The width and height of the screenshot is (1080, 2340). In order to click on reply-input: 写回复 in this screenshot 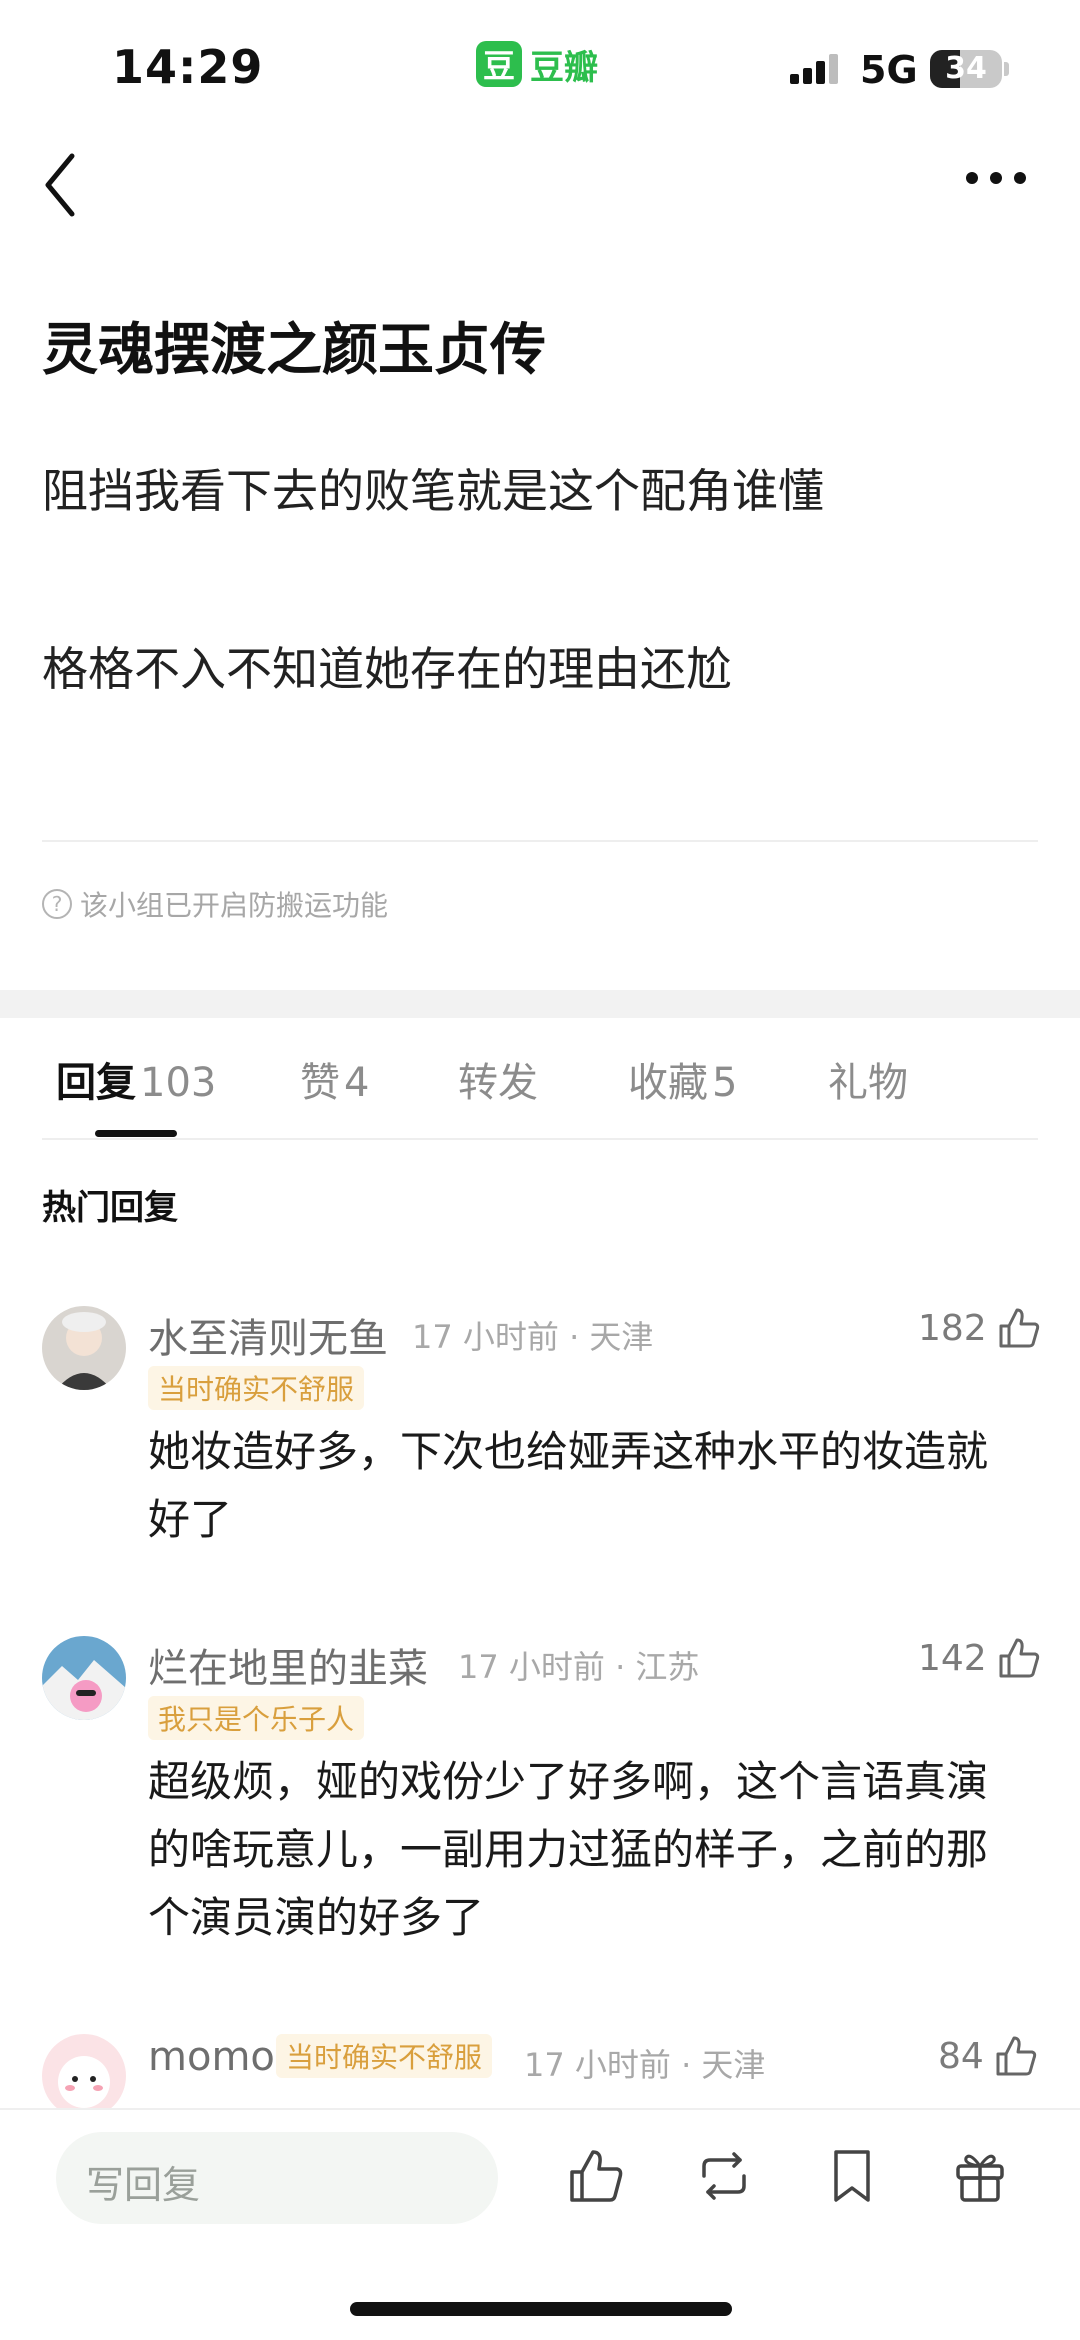, I will do `click(277, 2178)`.